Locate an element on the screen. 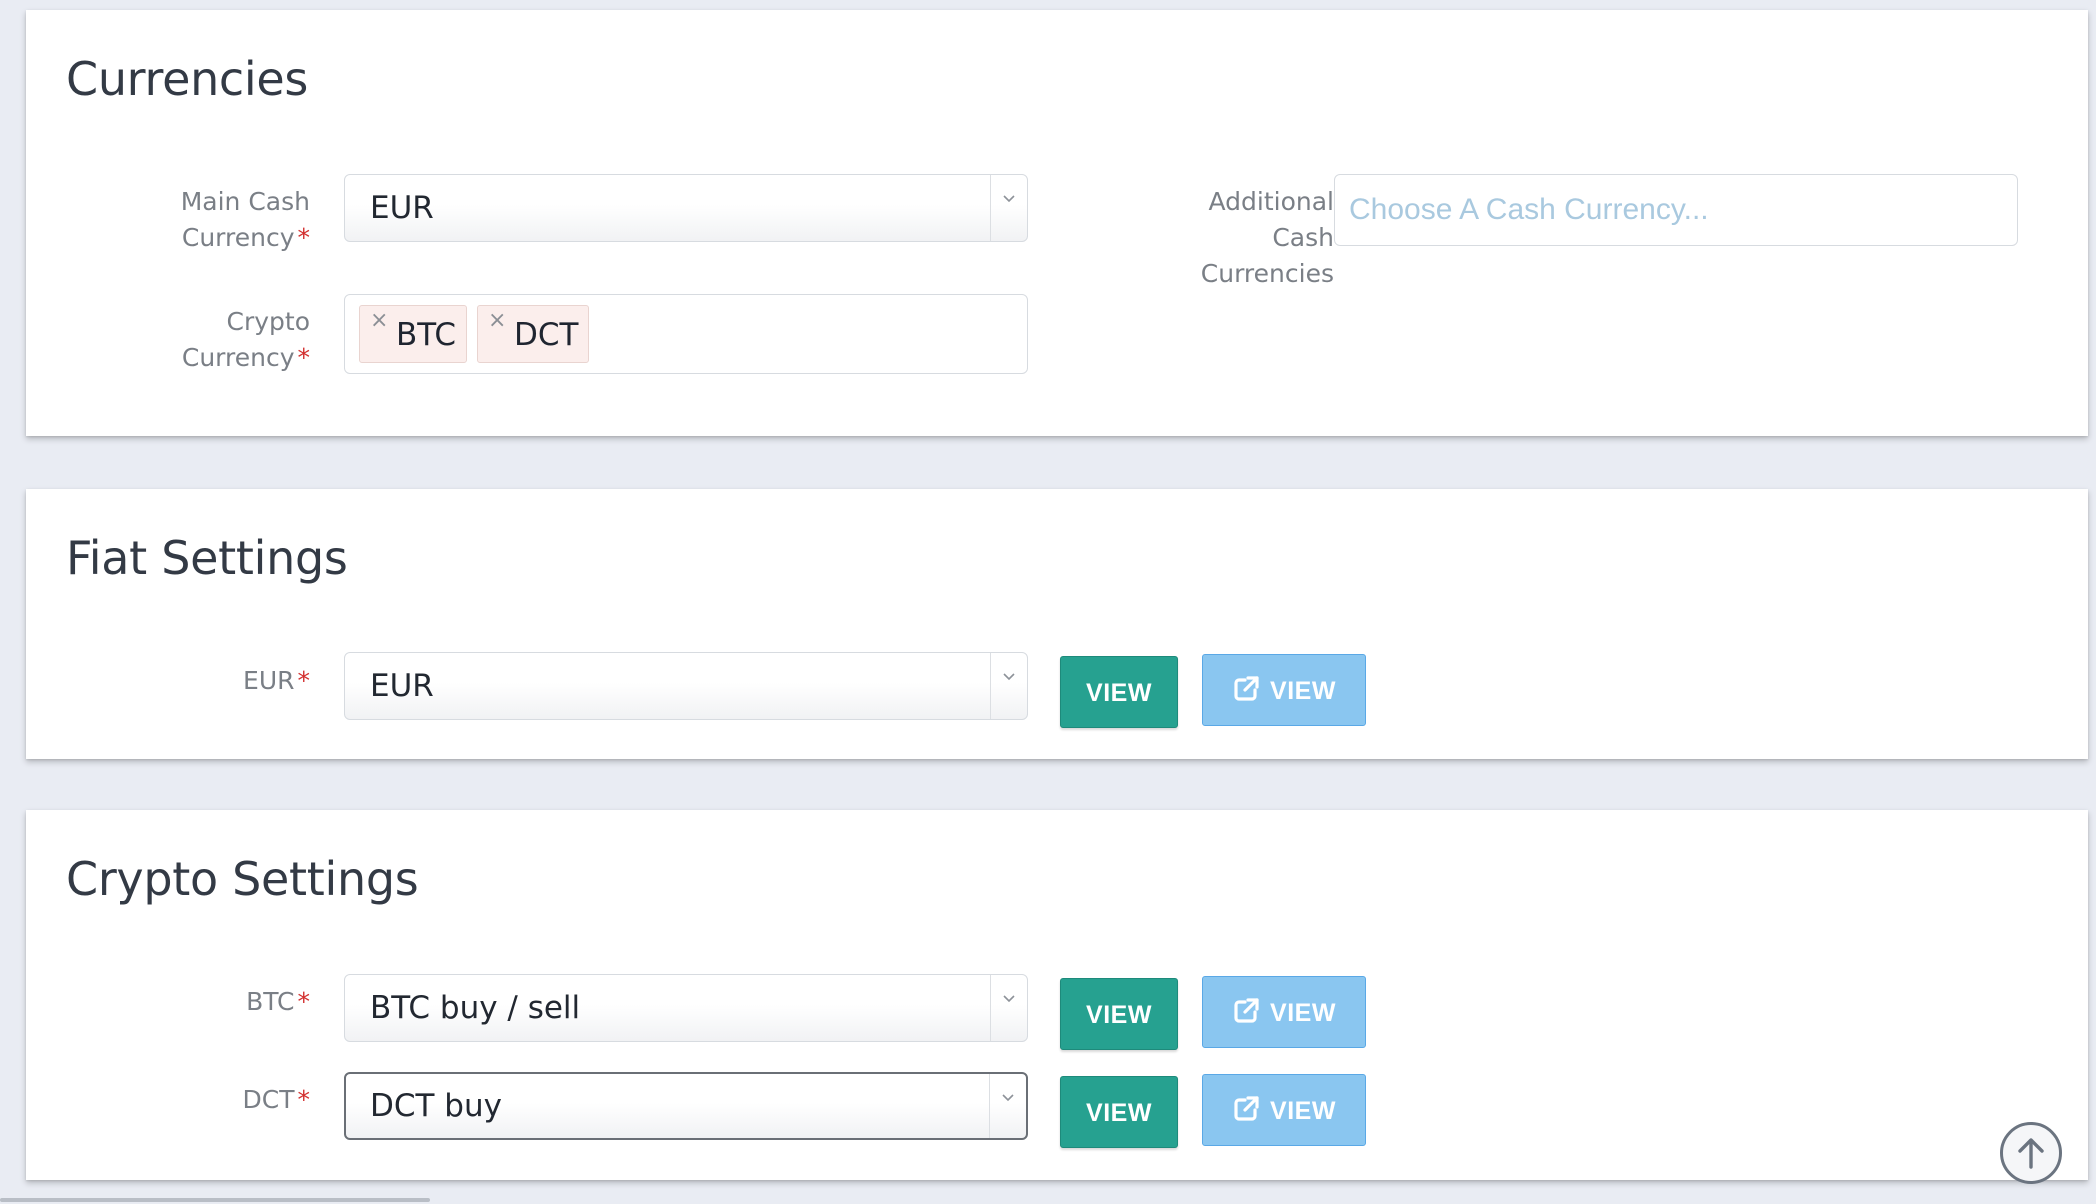 The image size is (2096, 1204). crypto-btc-select: BTC buy / sell is located at coordinates (686, 1008).